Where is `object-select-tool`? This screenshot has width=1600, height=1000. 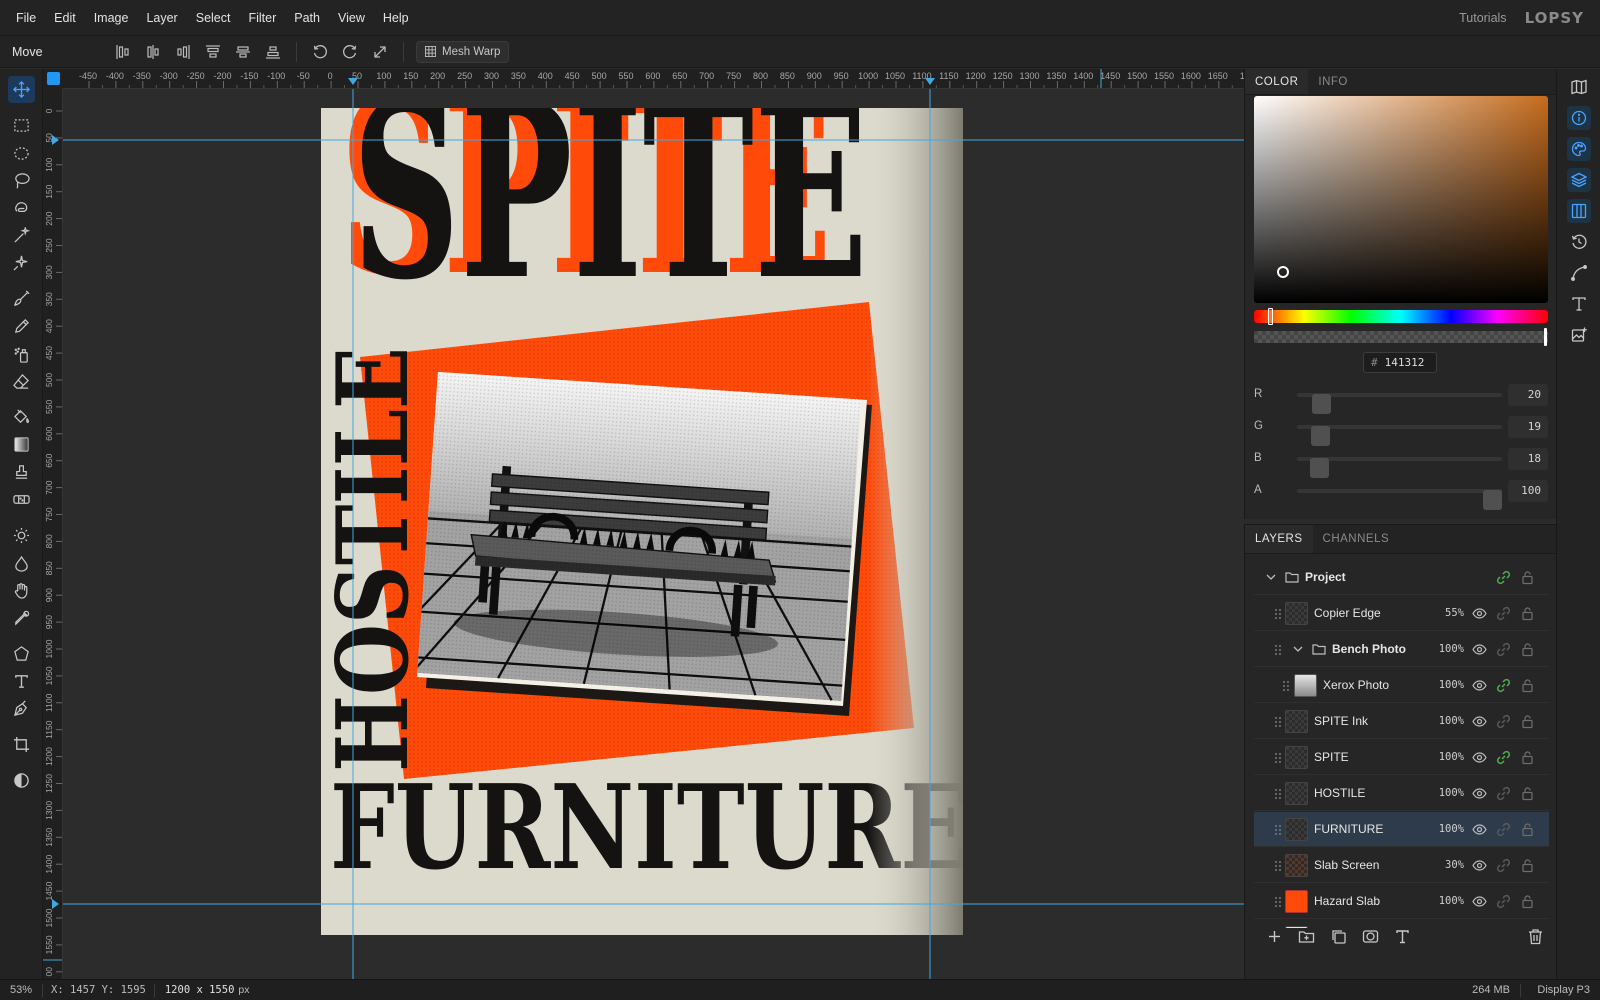
object-select-tool is located at coordinates (21, 262).